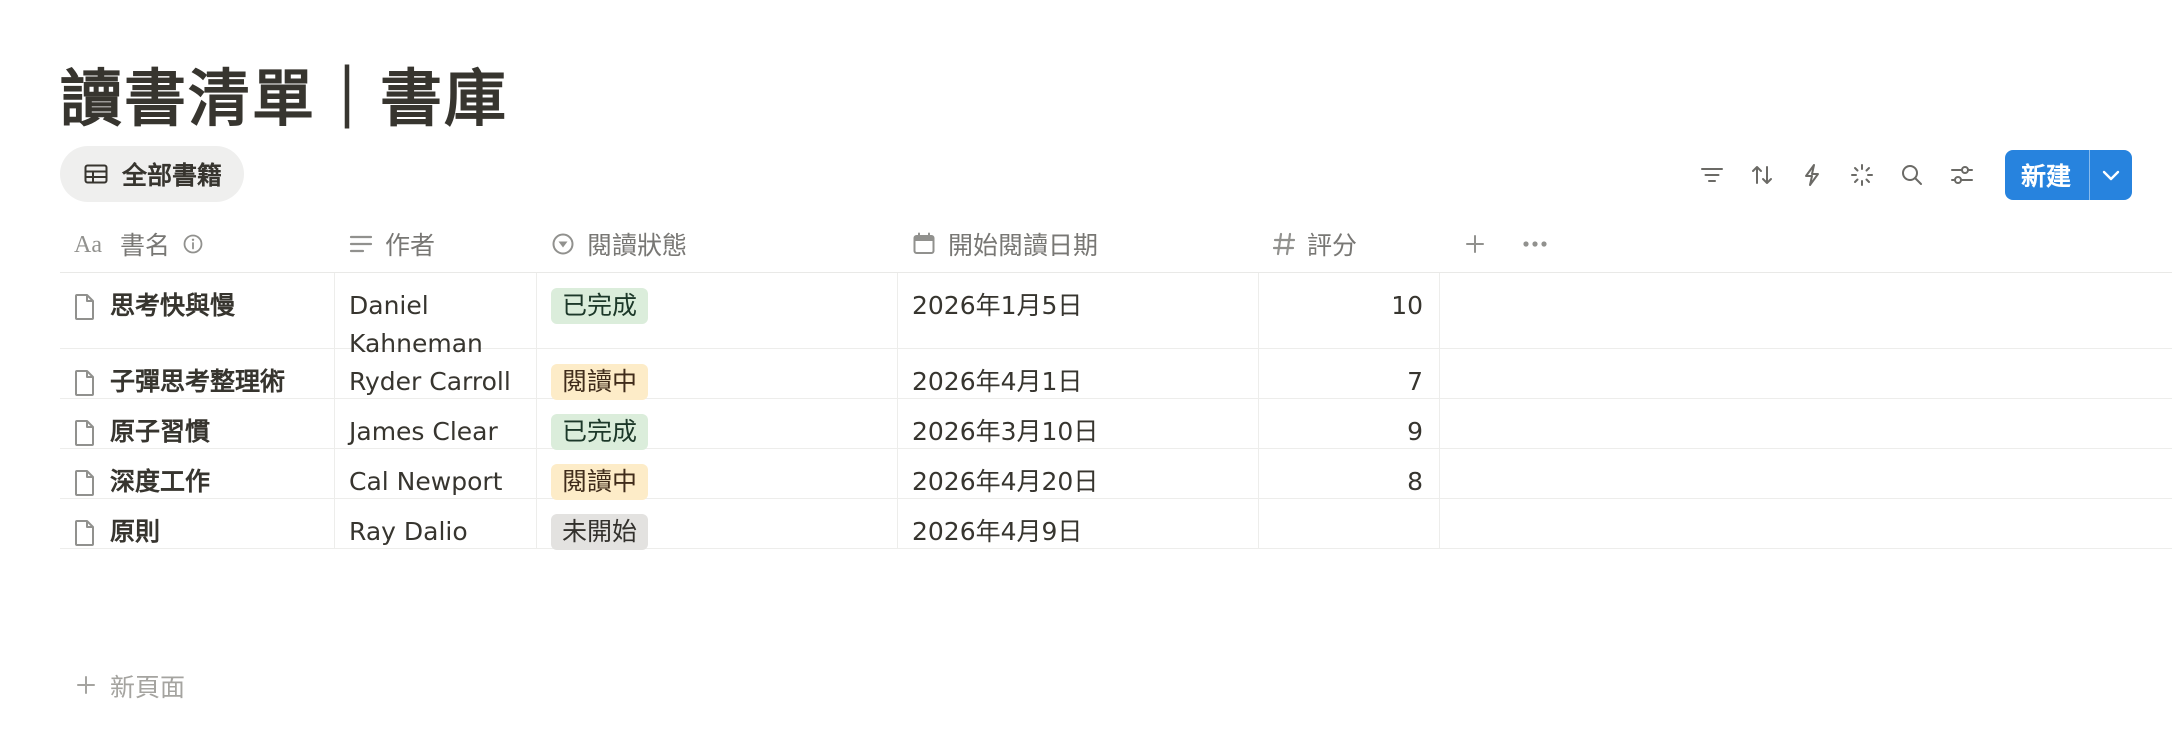 The image size is (2172, 748). I want to click on author-cell: James Clear, so click(436, 423).